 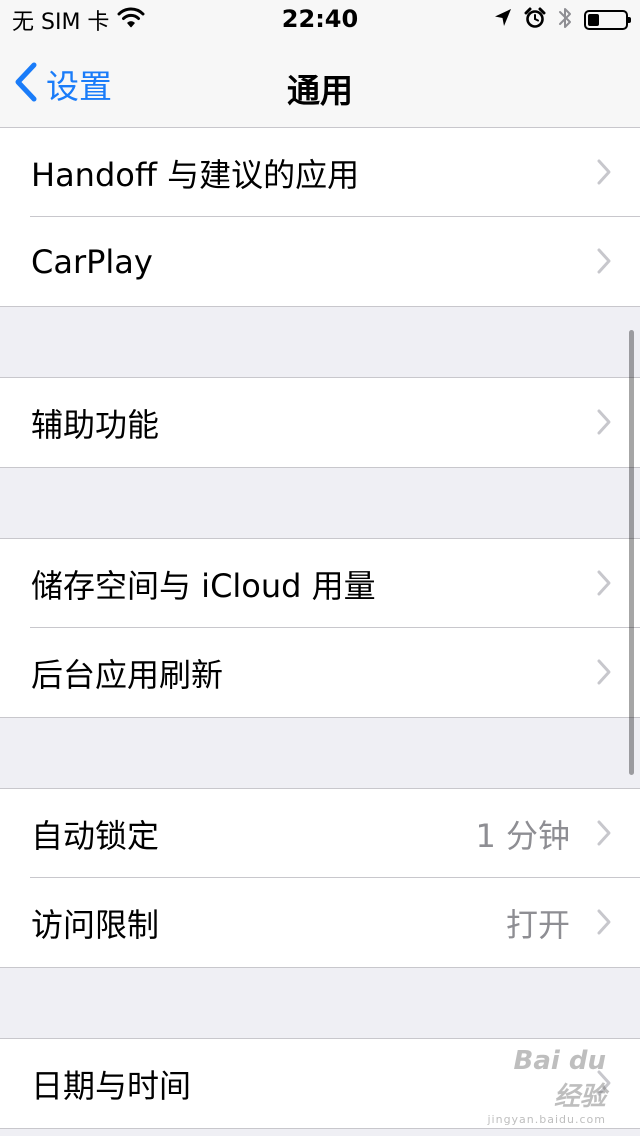 I want to click on bluetooth-icon, so click(x=565, y=20).